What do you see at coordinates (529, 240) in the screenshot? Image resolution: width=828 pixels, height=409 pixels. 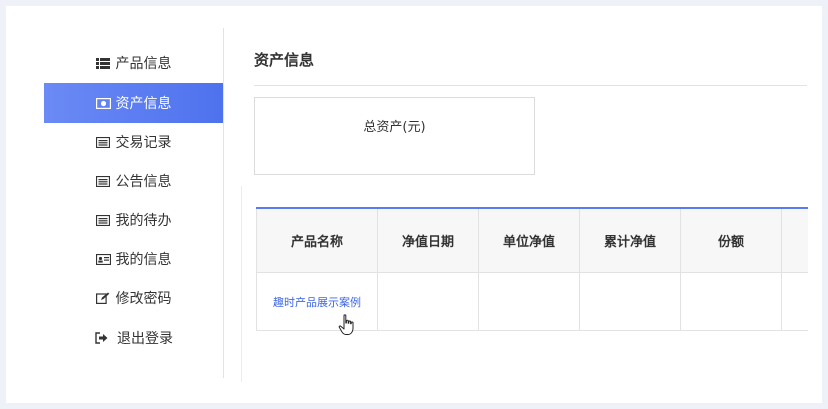 I see `column-header-unit-nav: 单位净值` at bounding box center [529, 240].